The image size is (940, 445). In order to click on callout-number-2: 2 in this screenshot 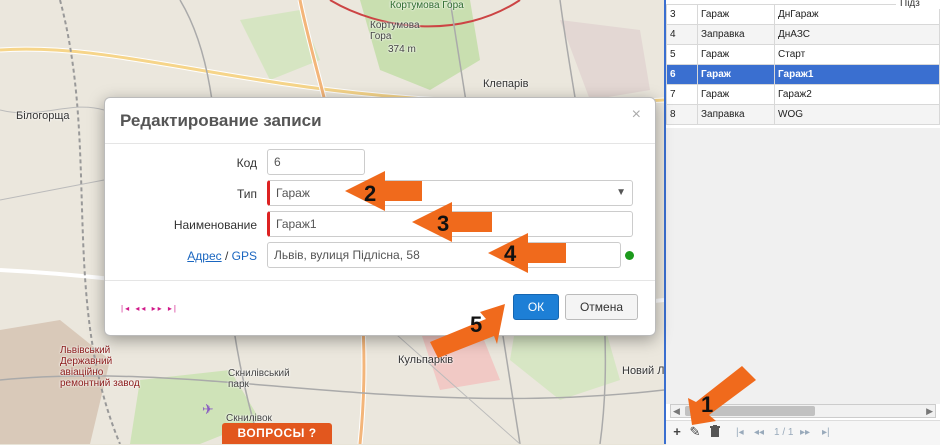, I will do `click(370, 193)`.